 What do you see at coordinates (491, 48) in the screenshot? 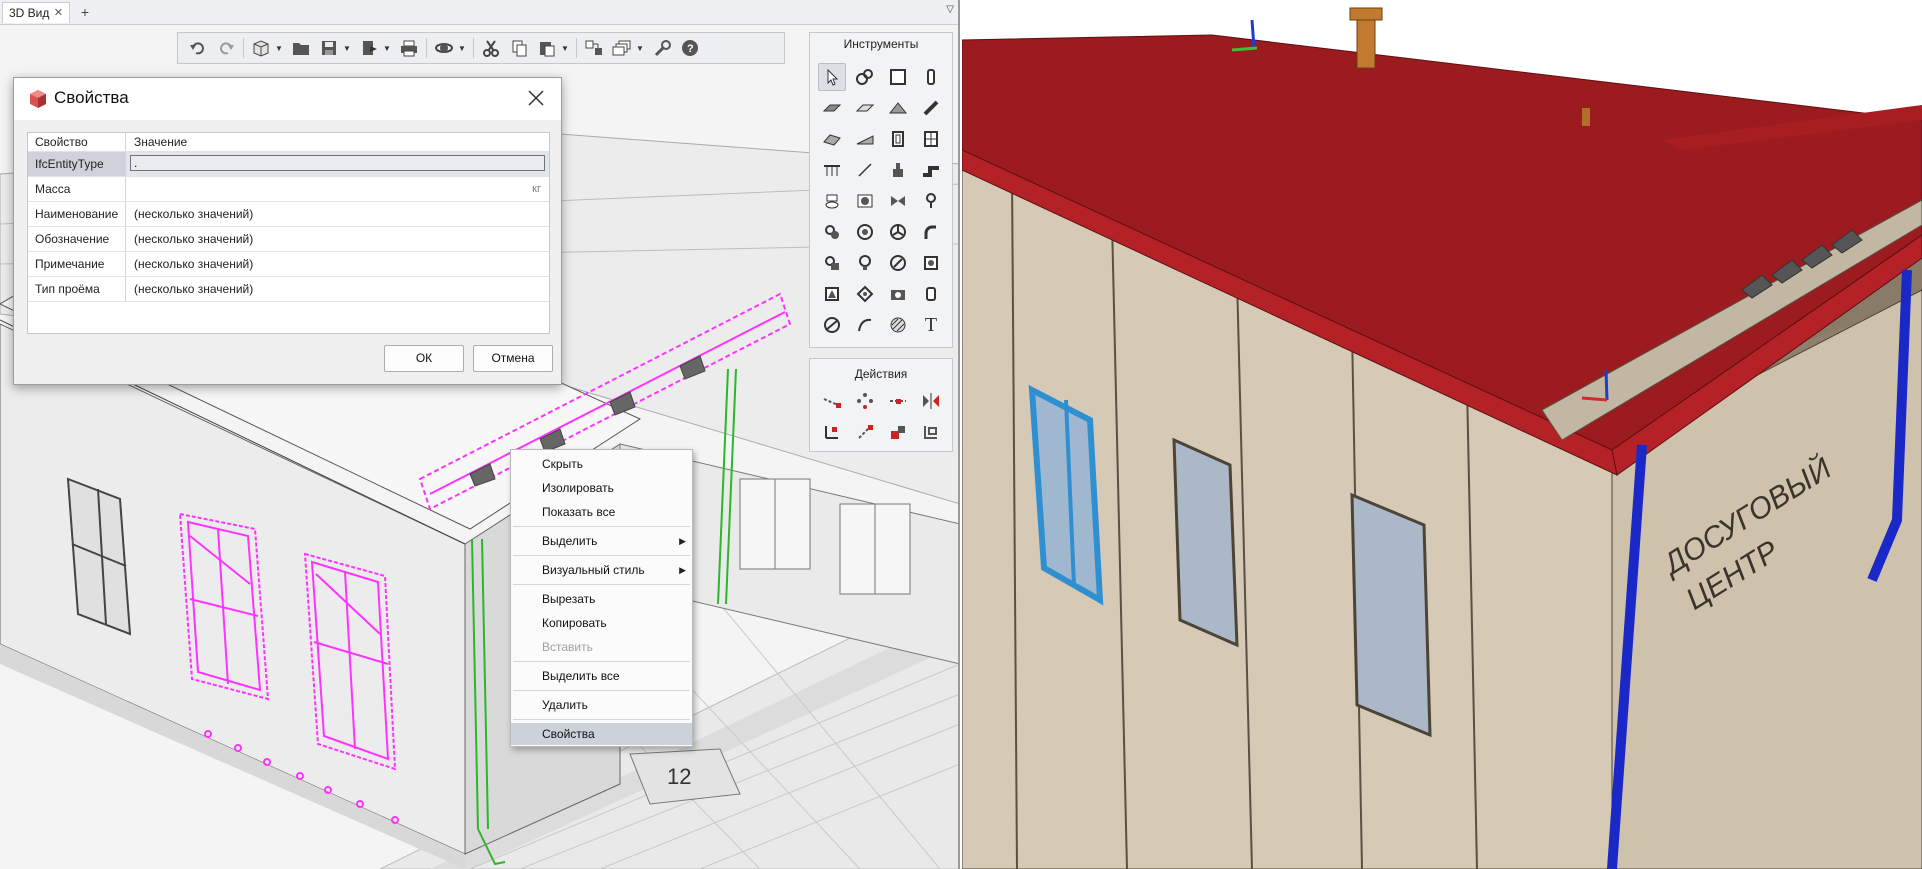
I see `cut-icon` at bounding box center [491, 48].